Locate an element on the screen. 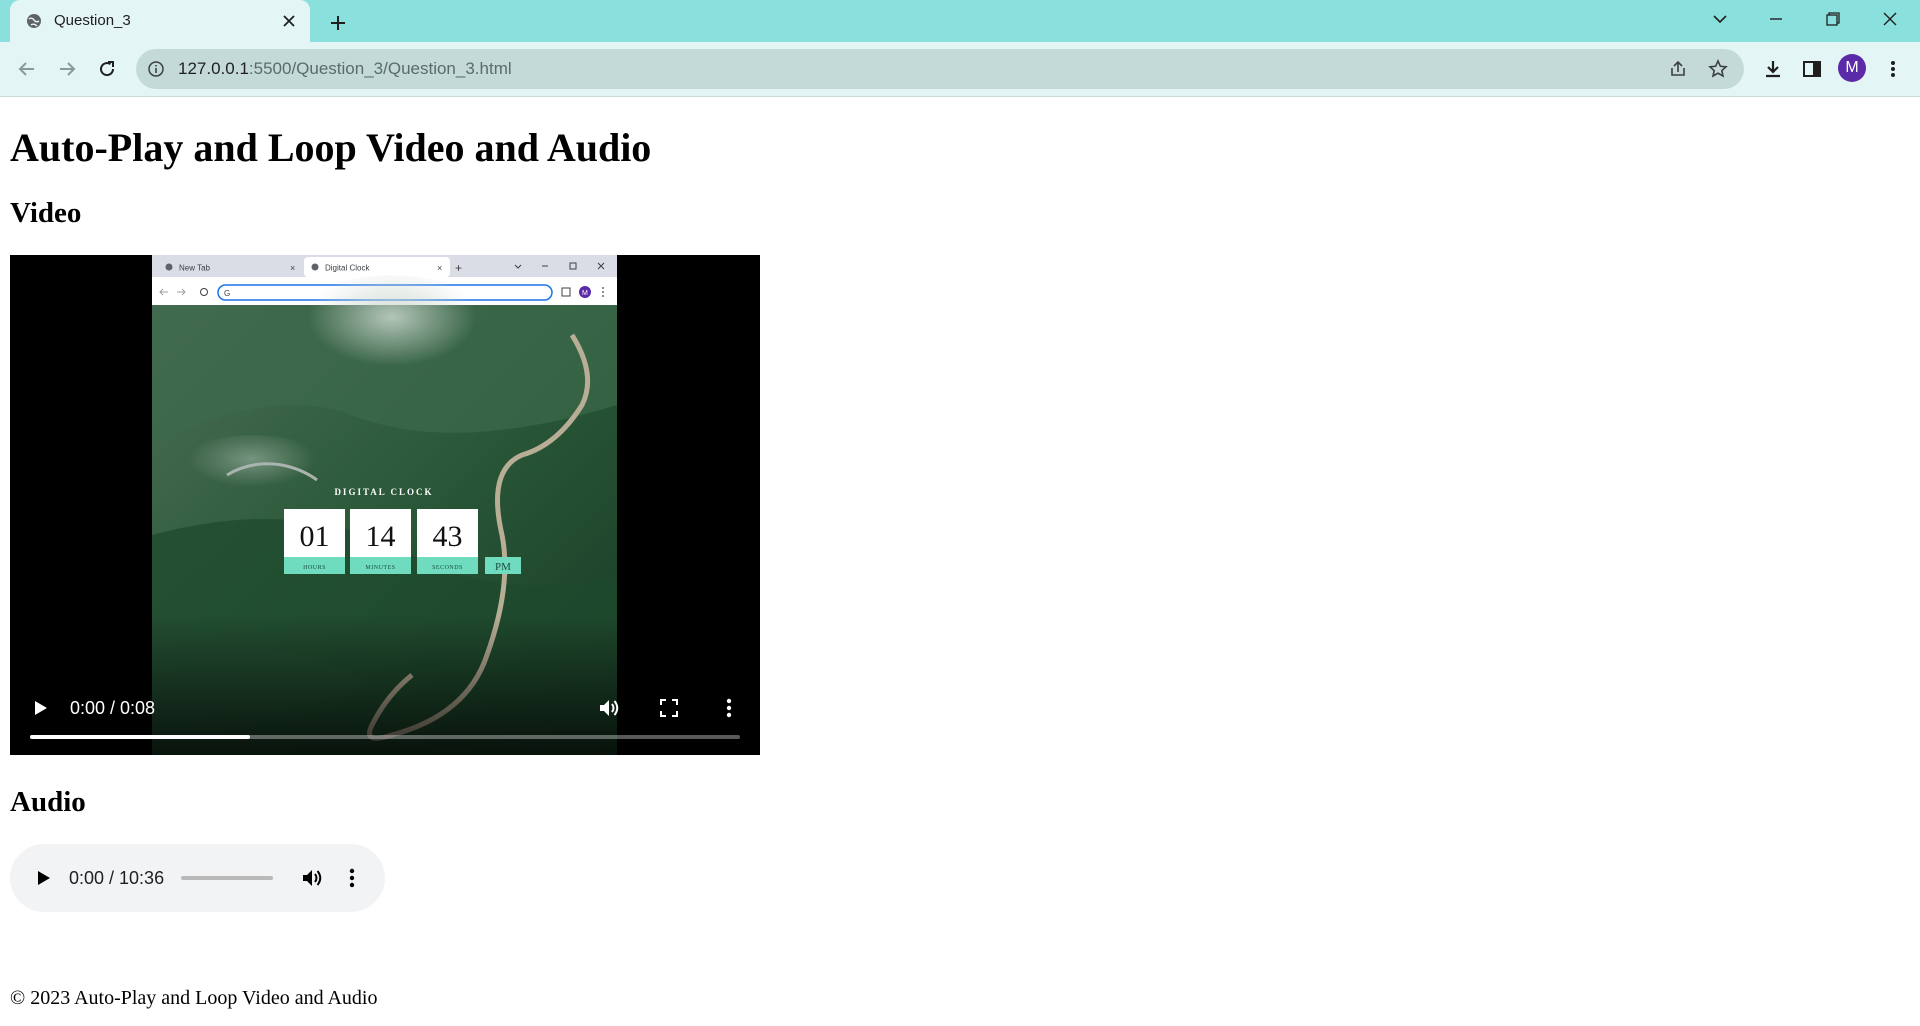  browser-tab: Question_3 is located at coordinates (160, 21).